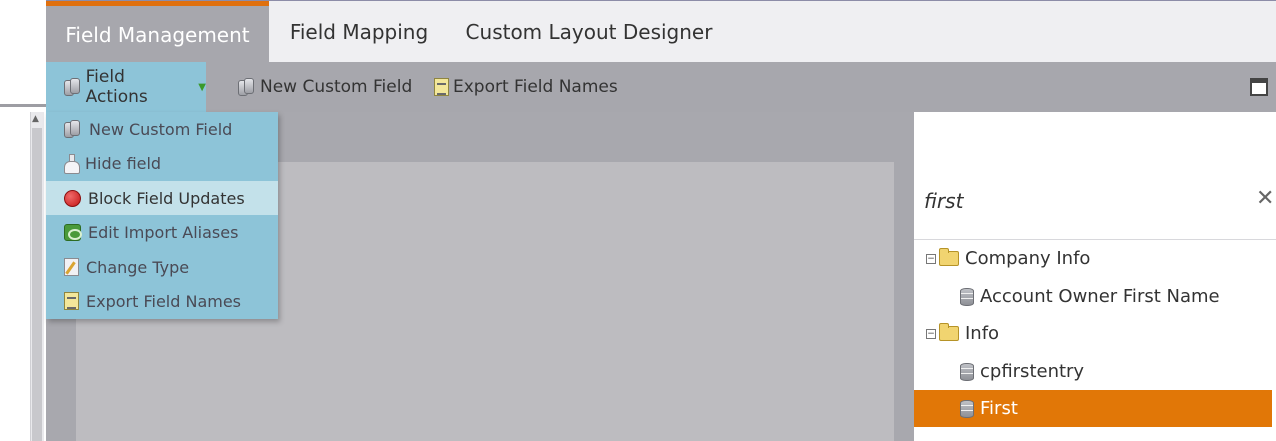 The image size is (1276, 441). I want to click on menu-item-label: Export Field Names, so click(164, 301).